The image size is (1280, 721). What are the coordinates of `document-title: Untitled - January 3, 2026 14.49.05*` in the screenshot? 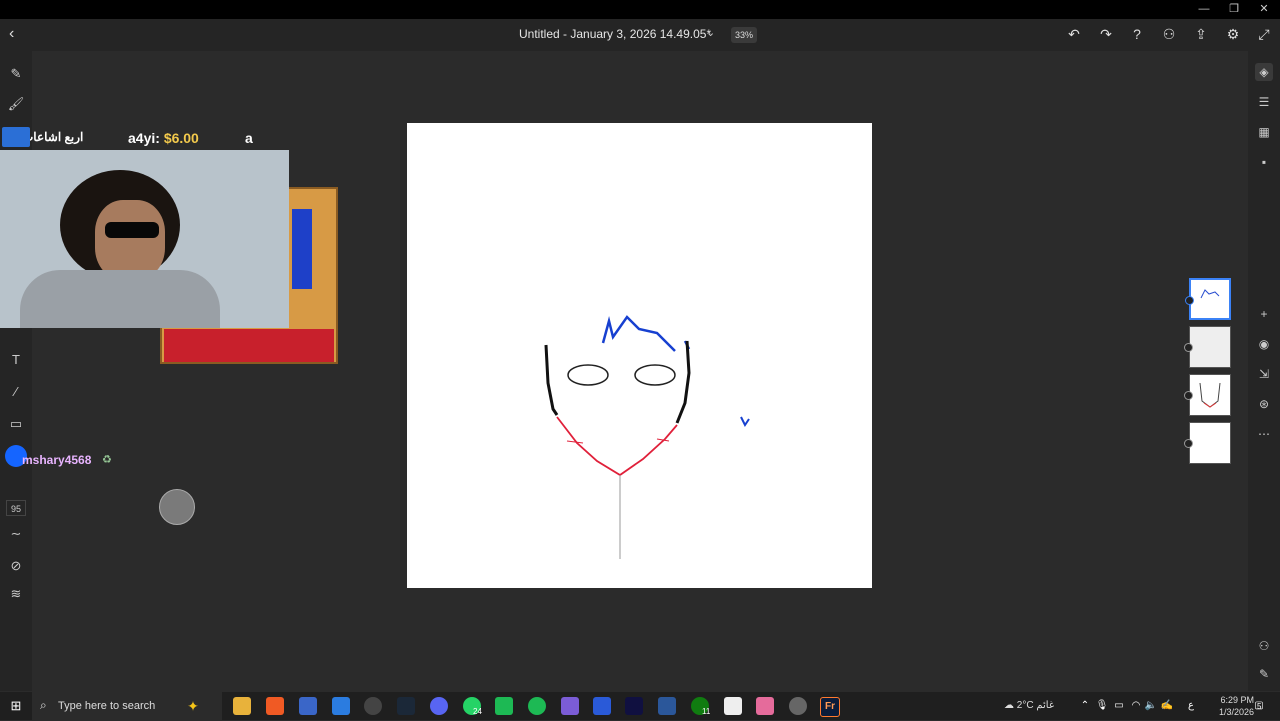 It's located at (615, 34).